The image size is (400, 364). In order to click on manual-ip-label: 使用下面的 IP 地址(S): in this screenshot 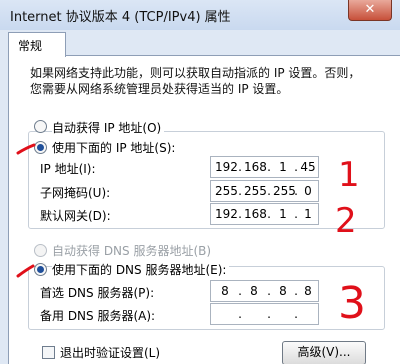, I will do `click(115, 147)`.